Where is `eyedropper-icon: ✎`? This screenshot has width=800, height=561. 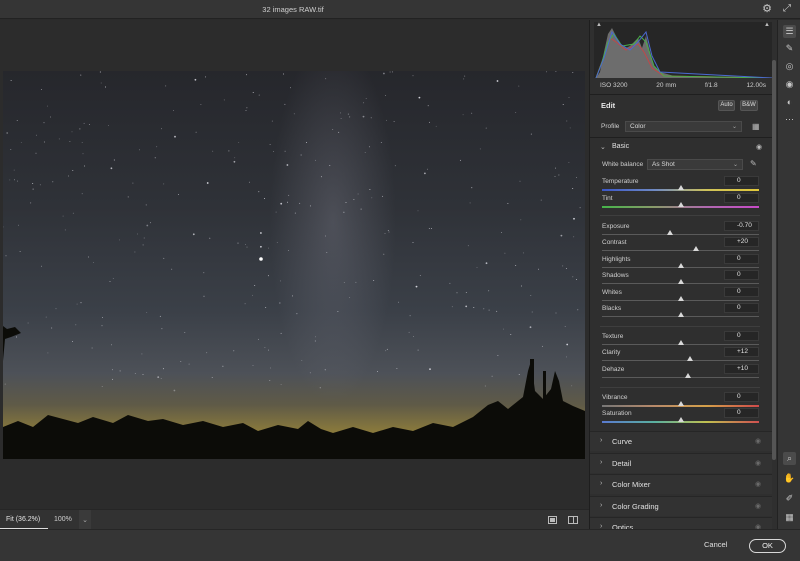 eyedropper-icon: ✎ is located at coordinates (753, 163).